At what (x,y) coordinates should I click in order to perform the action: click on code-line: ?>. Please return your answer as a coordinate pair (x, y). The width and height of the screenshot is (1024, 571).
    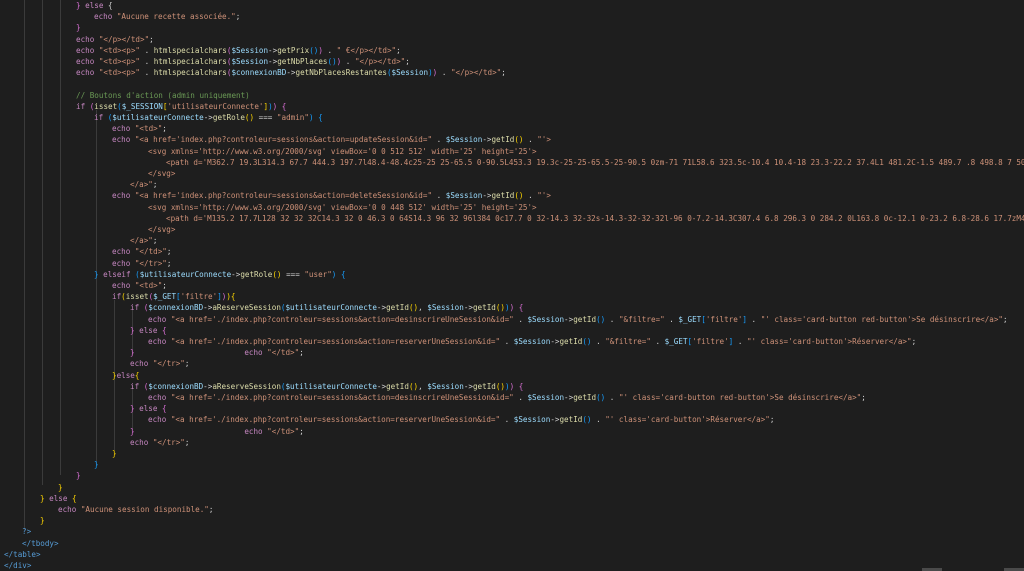
    Looking at the image, I should click on (26, 531).